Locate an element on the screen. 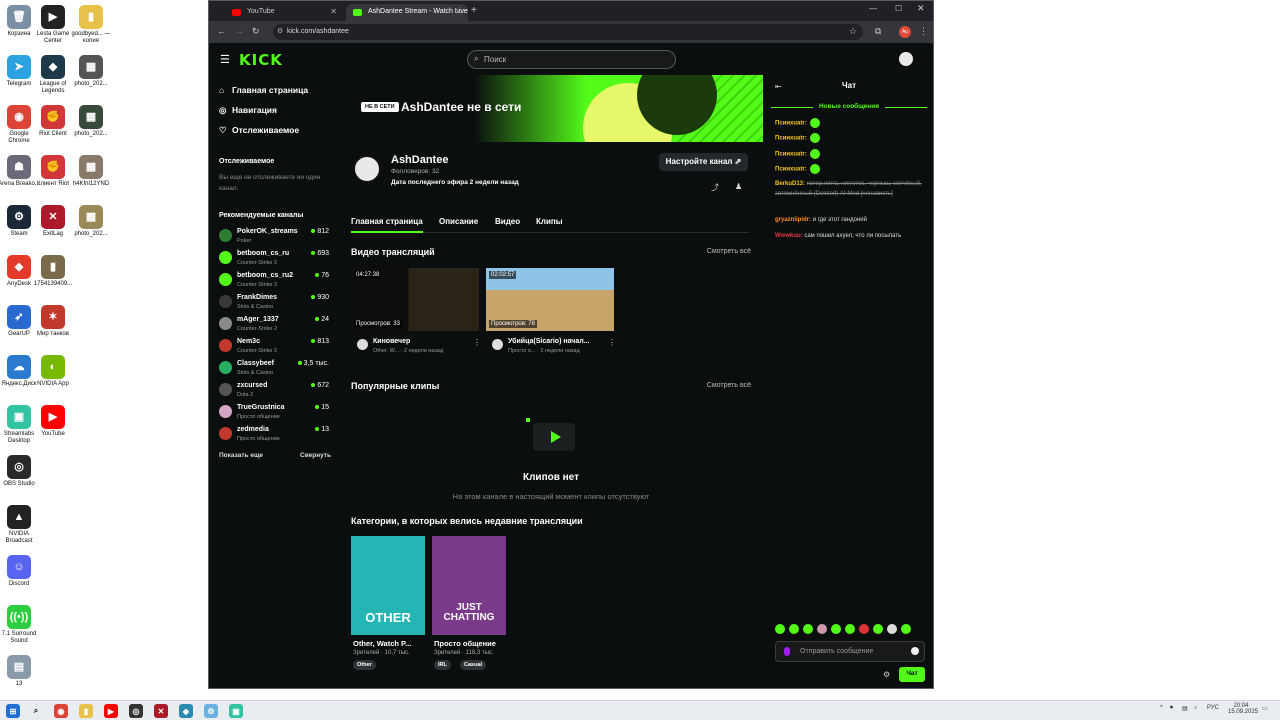 Image resolution: width=1280 pixels, height=720 pixels. chat-send-button: Чат is located at coordinates (912, 674).